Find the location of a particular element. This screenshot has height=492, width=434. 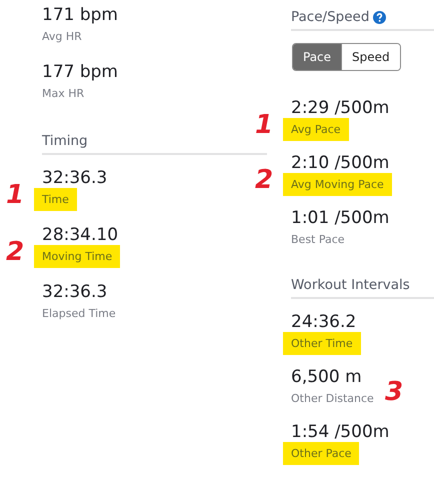

stat-label: Avg HR is located at coordinates (62, 36).